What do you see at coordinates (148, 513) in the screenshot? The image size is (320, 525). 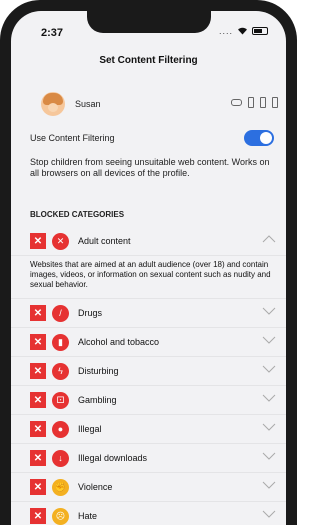 I see `category-row-hate: ✕ ☹ Hate` at bounding box center [148, 513].